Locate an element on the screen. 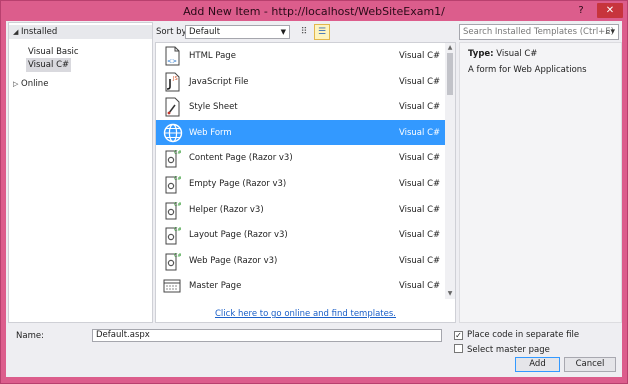 The width and height of the screenshot is (628, 384). name-label: Name: is located at coordinates (30, 336).